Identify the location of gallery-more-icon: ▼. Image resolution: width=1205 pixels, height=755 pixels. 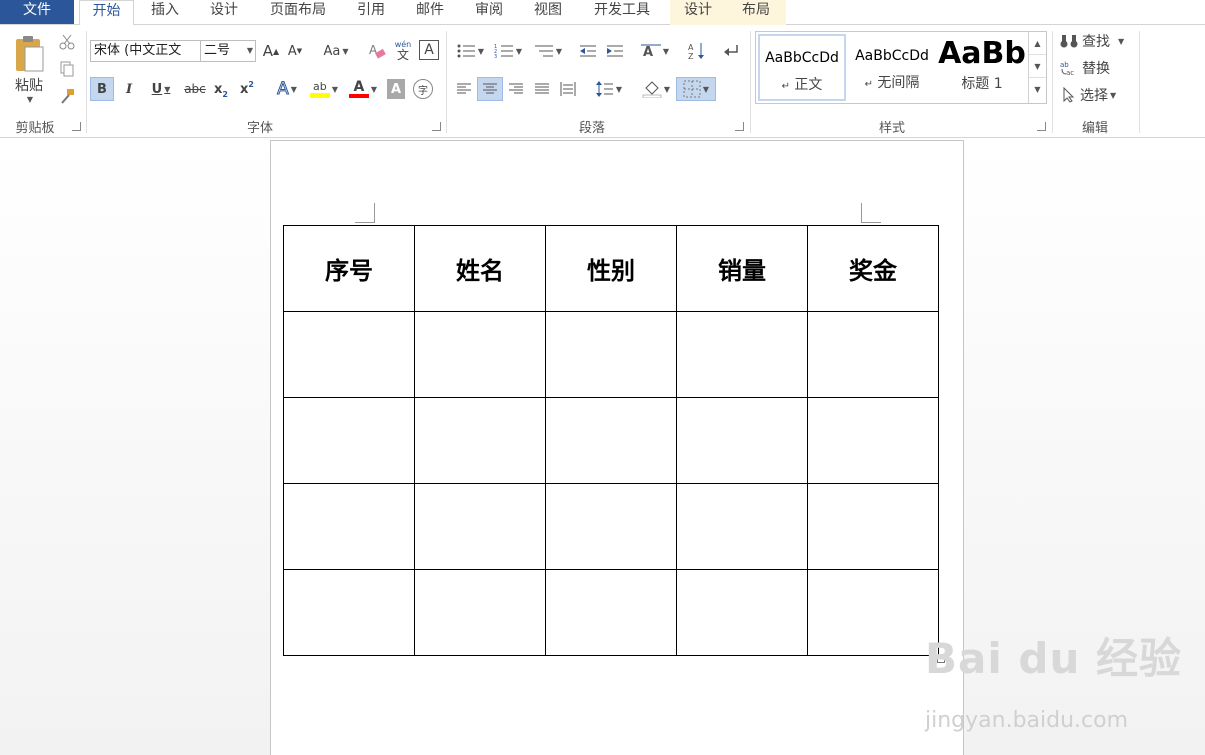
(1037, 89).